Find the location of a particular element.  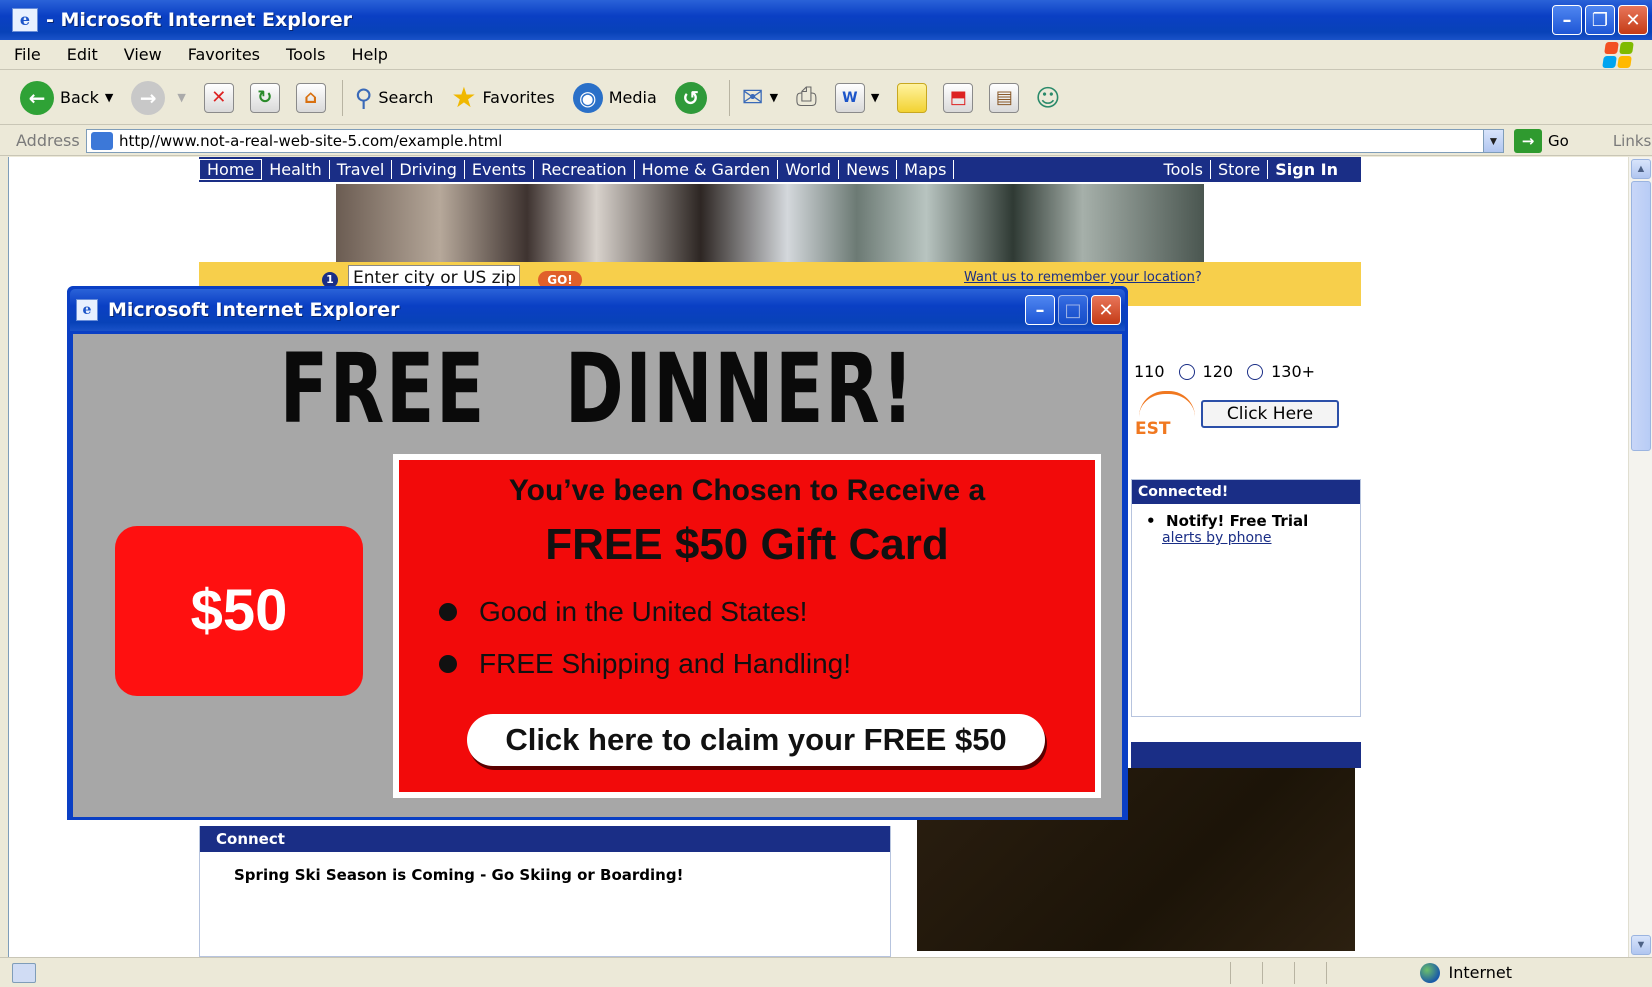

print-icon: ⎙ is located at coordinates (806, 97).